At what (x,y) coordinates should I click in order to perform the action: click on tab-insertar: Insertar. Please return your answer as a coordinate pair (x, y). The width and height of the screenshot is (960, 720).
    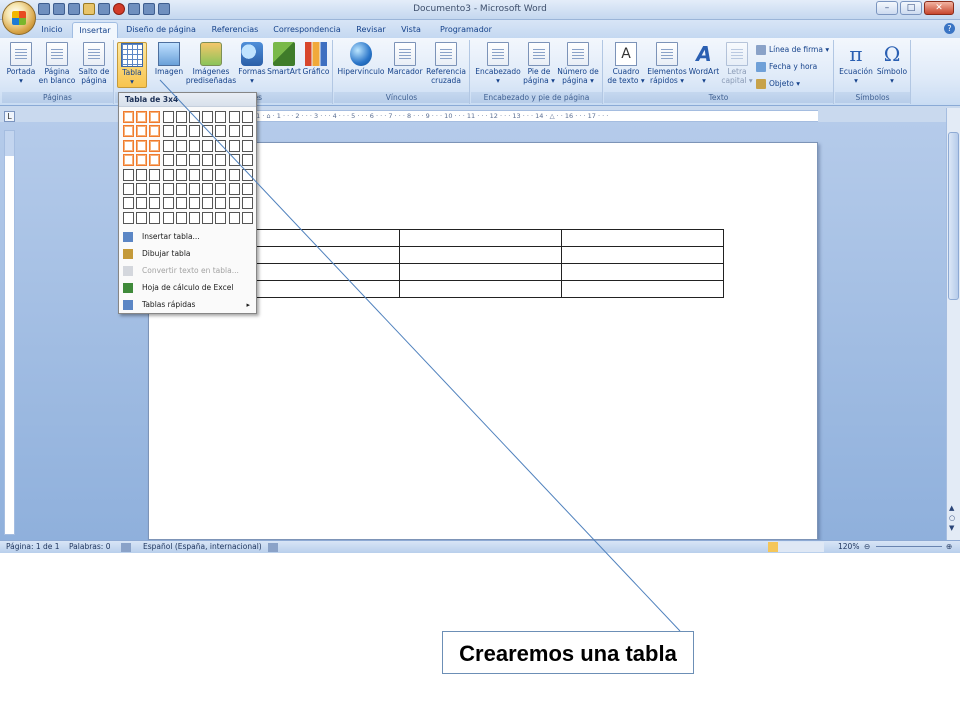
    Looking at the image, I should click on (95, 30).